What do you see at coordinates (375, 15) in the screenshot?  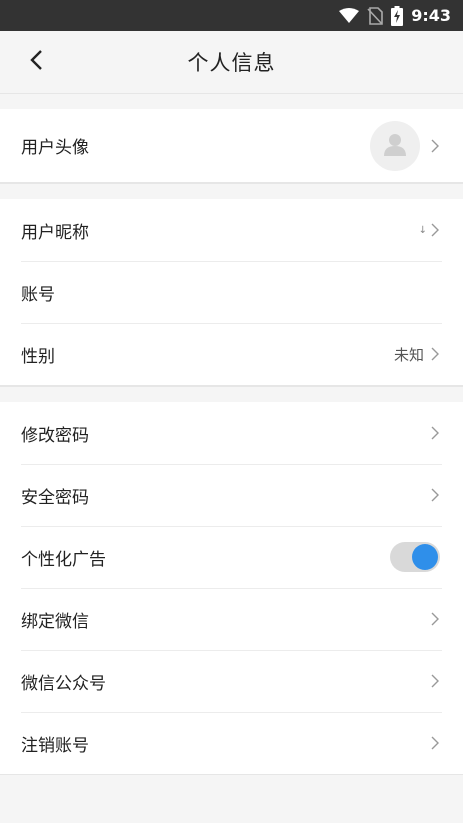 I see `no-sim-icon` at bounding box center [375, 15].